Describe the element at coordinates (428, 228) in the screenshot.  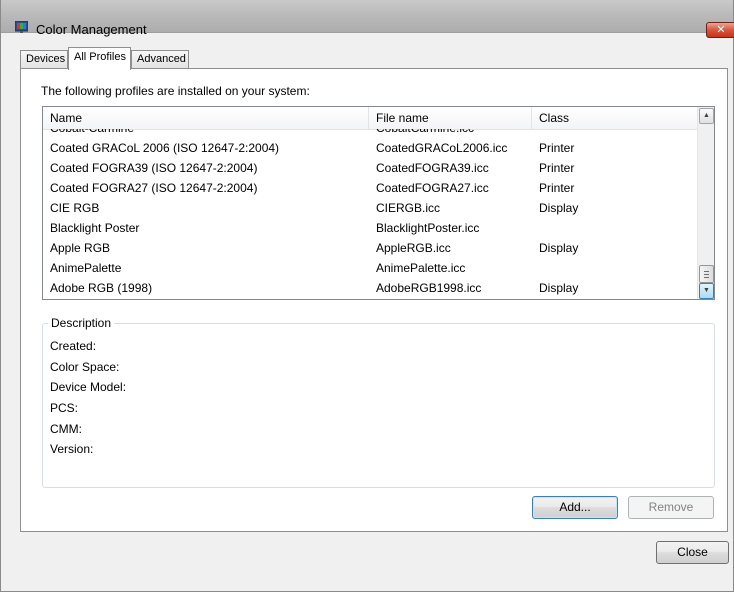
I see `profile-file: BlacklightPoster.icc` at that location.